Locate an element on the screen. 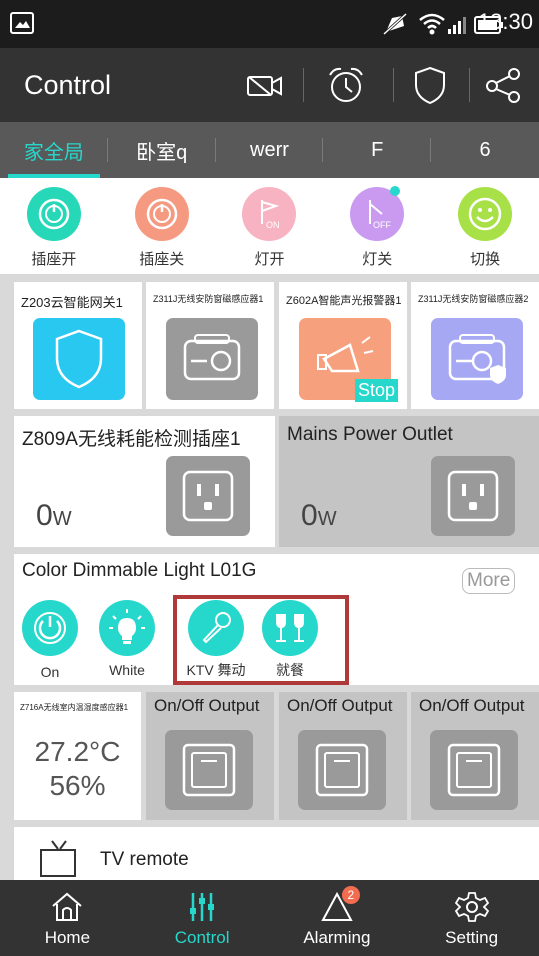 Image resolution: width=539 pixels, height=956 pixels. power-on-icon is located at coordinates (53, 214).